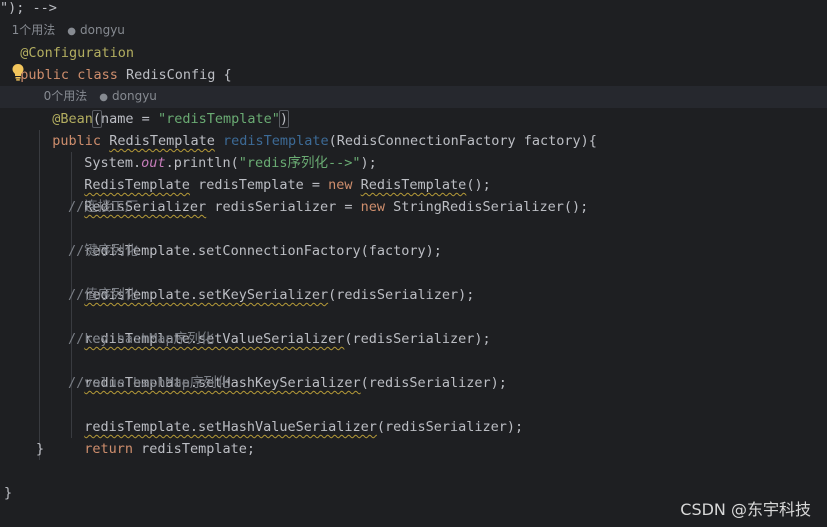 This screenshot has width=827, height=527. What do you see at coordinates (283, 207) in the screenshot?
I see `var-decl: redisSerializer =` at bounding box center [283, 207].